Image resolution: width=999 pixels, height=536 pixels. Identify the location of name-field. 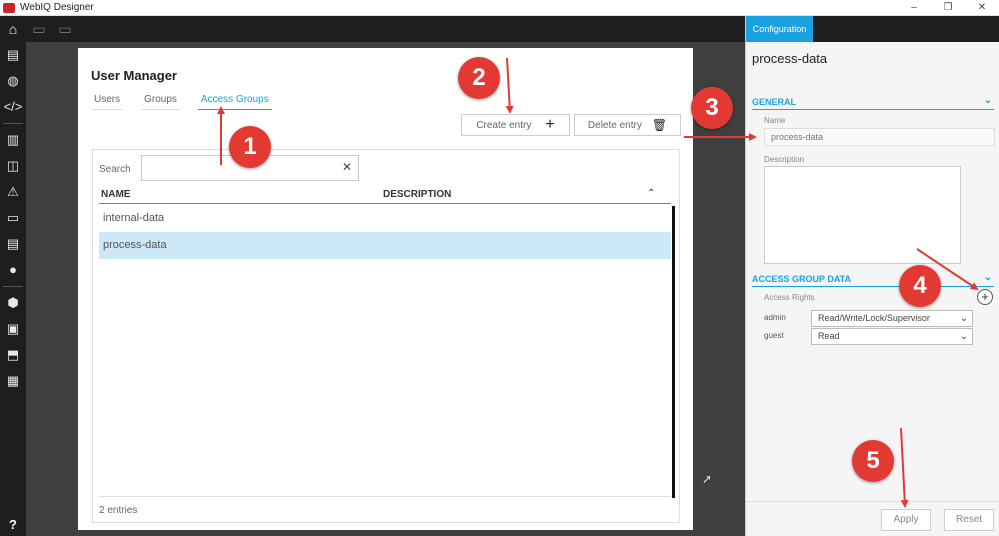
(879, 137).